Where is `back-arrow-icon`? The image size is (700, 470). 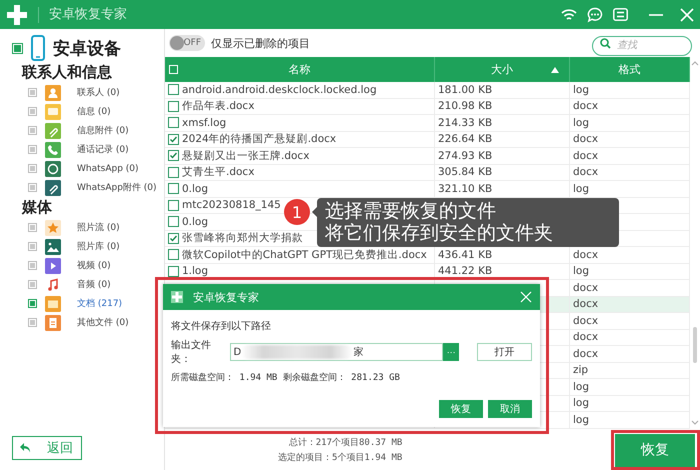 back-arrow-icon is located at coordinates (25, 448).